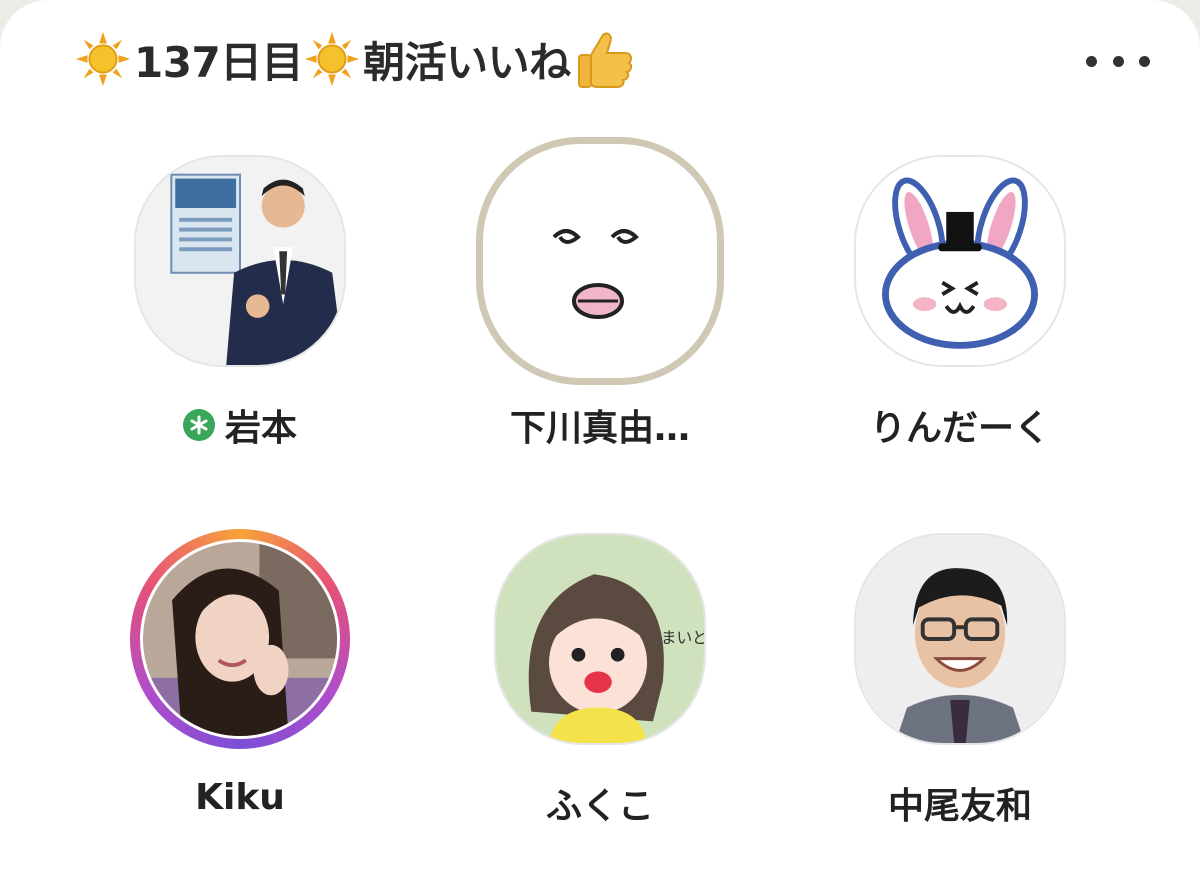 Image resolution: width=1200 pixels, height=870 pixels. Describe the element at coordinates (959, 428) in the screenshot. I see `member-name: りんだーく` at that location.